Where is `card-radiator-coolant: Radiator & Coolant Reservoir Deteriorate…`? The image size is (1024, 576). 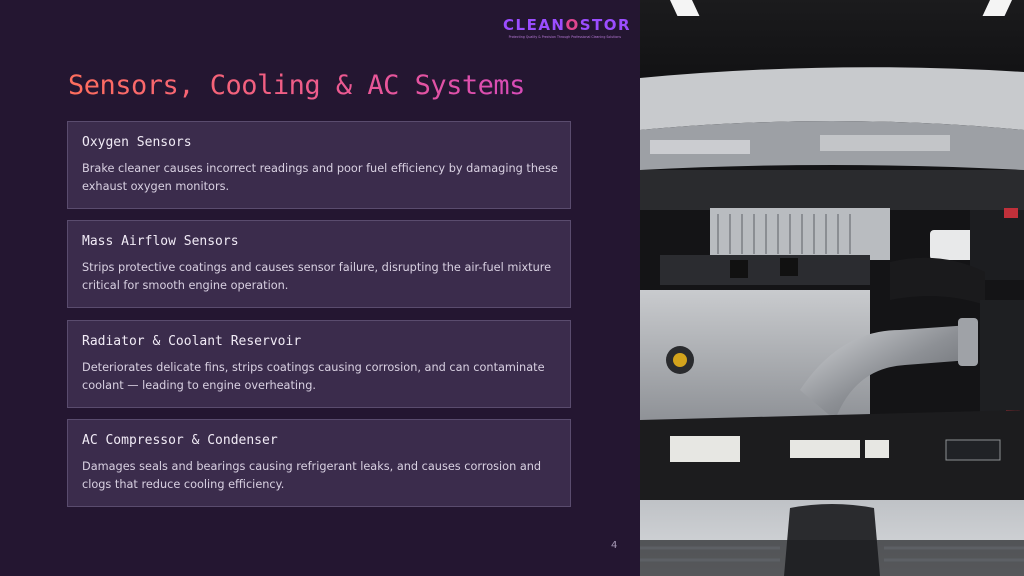 card-radiator-coolant: Radiator & Coolant Reservoir Deteriorate… is located at coordinates (319, 364).